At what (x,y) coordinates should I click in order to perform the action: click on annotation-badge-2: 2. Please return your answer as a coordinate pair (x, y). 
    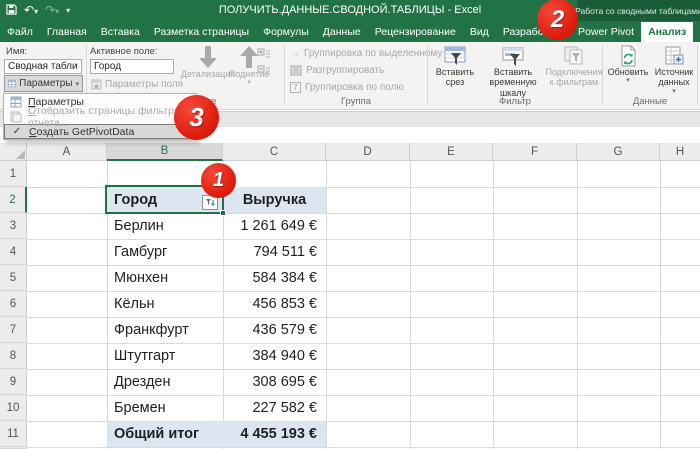
    Looking at the image, I should click on (557, 20).